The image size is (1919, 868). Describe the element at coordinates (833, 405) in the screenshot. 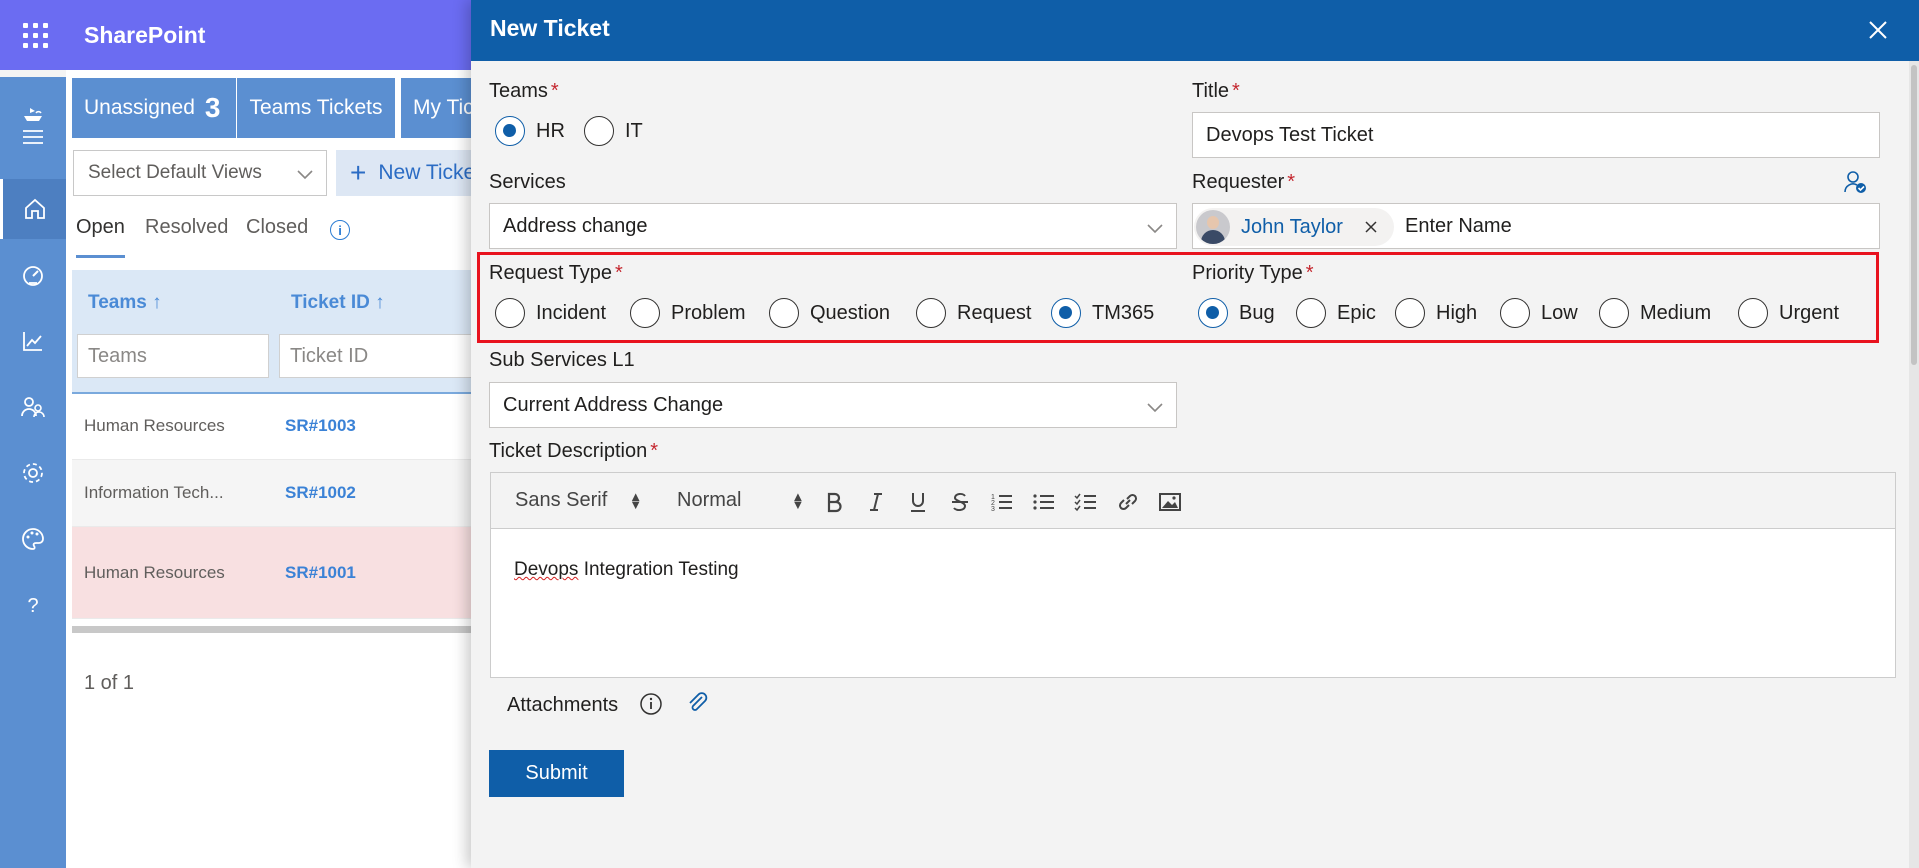

I see `sub-services-dropdown: Current Address Change` at that location.